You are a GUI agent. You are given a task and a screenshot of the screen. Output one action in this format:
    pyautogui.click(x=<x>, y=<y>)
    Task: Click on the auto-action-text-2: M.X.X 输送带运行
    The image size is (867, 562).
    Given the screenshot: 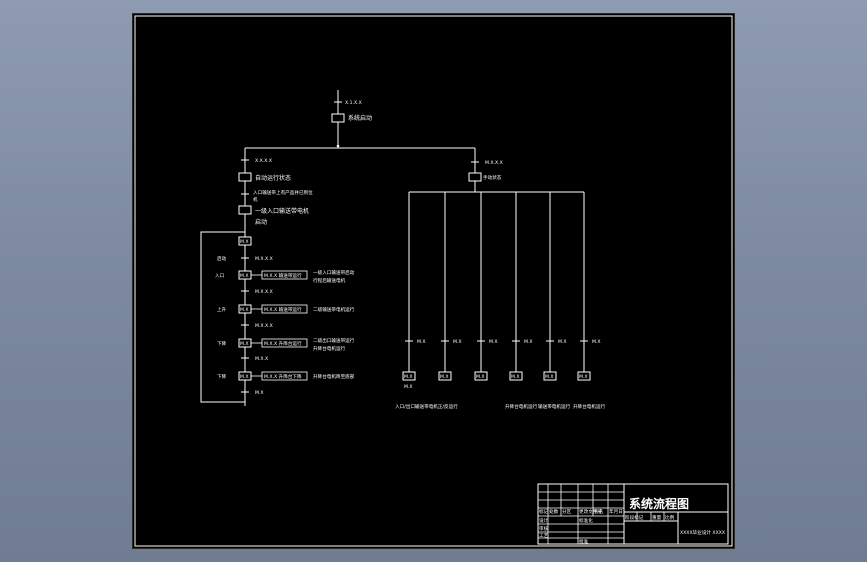 What is the action you would take?
    pyautogui.click(x=283, y=309)
    